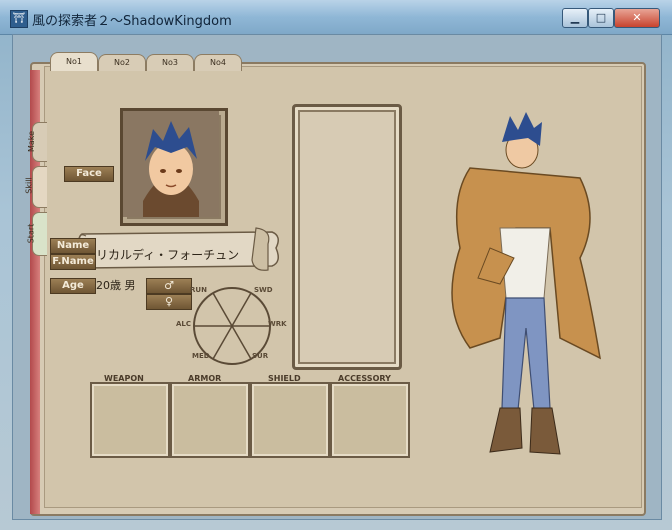 This screenshot has height=530, width=672. Describe the element at coordinates (31, 233) in the screenshot. I see `side-tab-start-label: Start` at that location.